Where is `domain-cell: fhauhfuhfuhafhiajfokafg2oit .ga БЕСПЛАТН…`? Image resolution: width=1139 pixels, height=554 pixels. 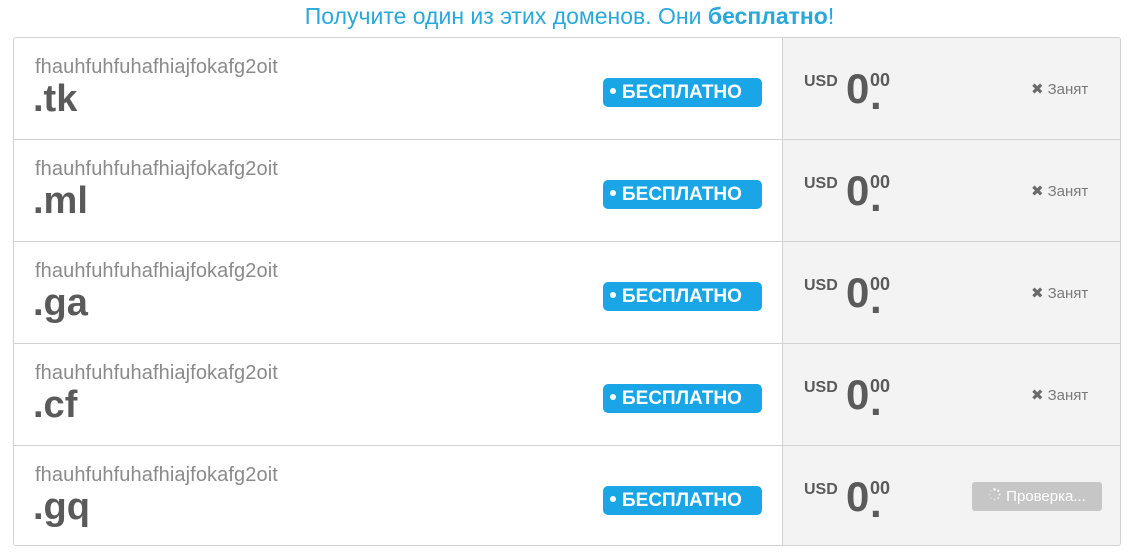
domain-cell: fhauhfuhfuhafhiajfokafg2oit .ga БЕСПЛАТН… is located at coordinates (398, 292).